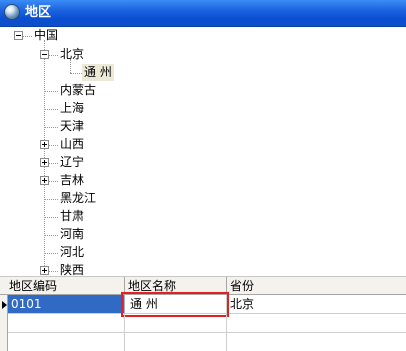 The height and width of the screenshot is (351, 406). I want to click on tree-node-gansu: 甘肃, so click(72, 216).